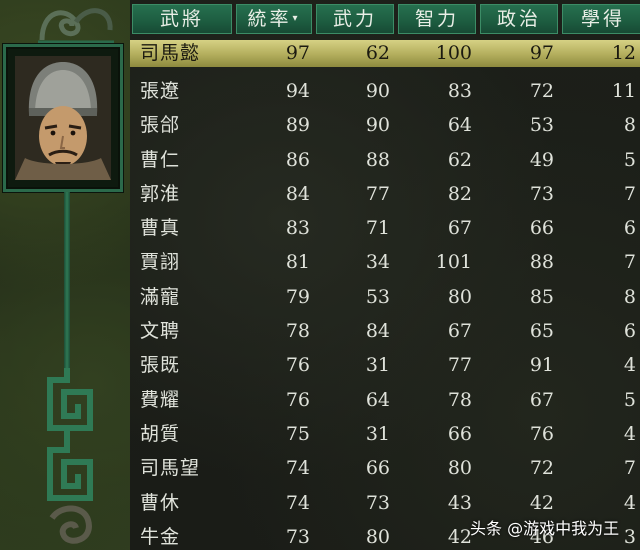 This screenshot has height=550, width=640. Describe the element at coordinates (453, 262) in the screenshot. I see `stat-zhi: 101` at that location.